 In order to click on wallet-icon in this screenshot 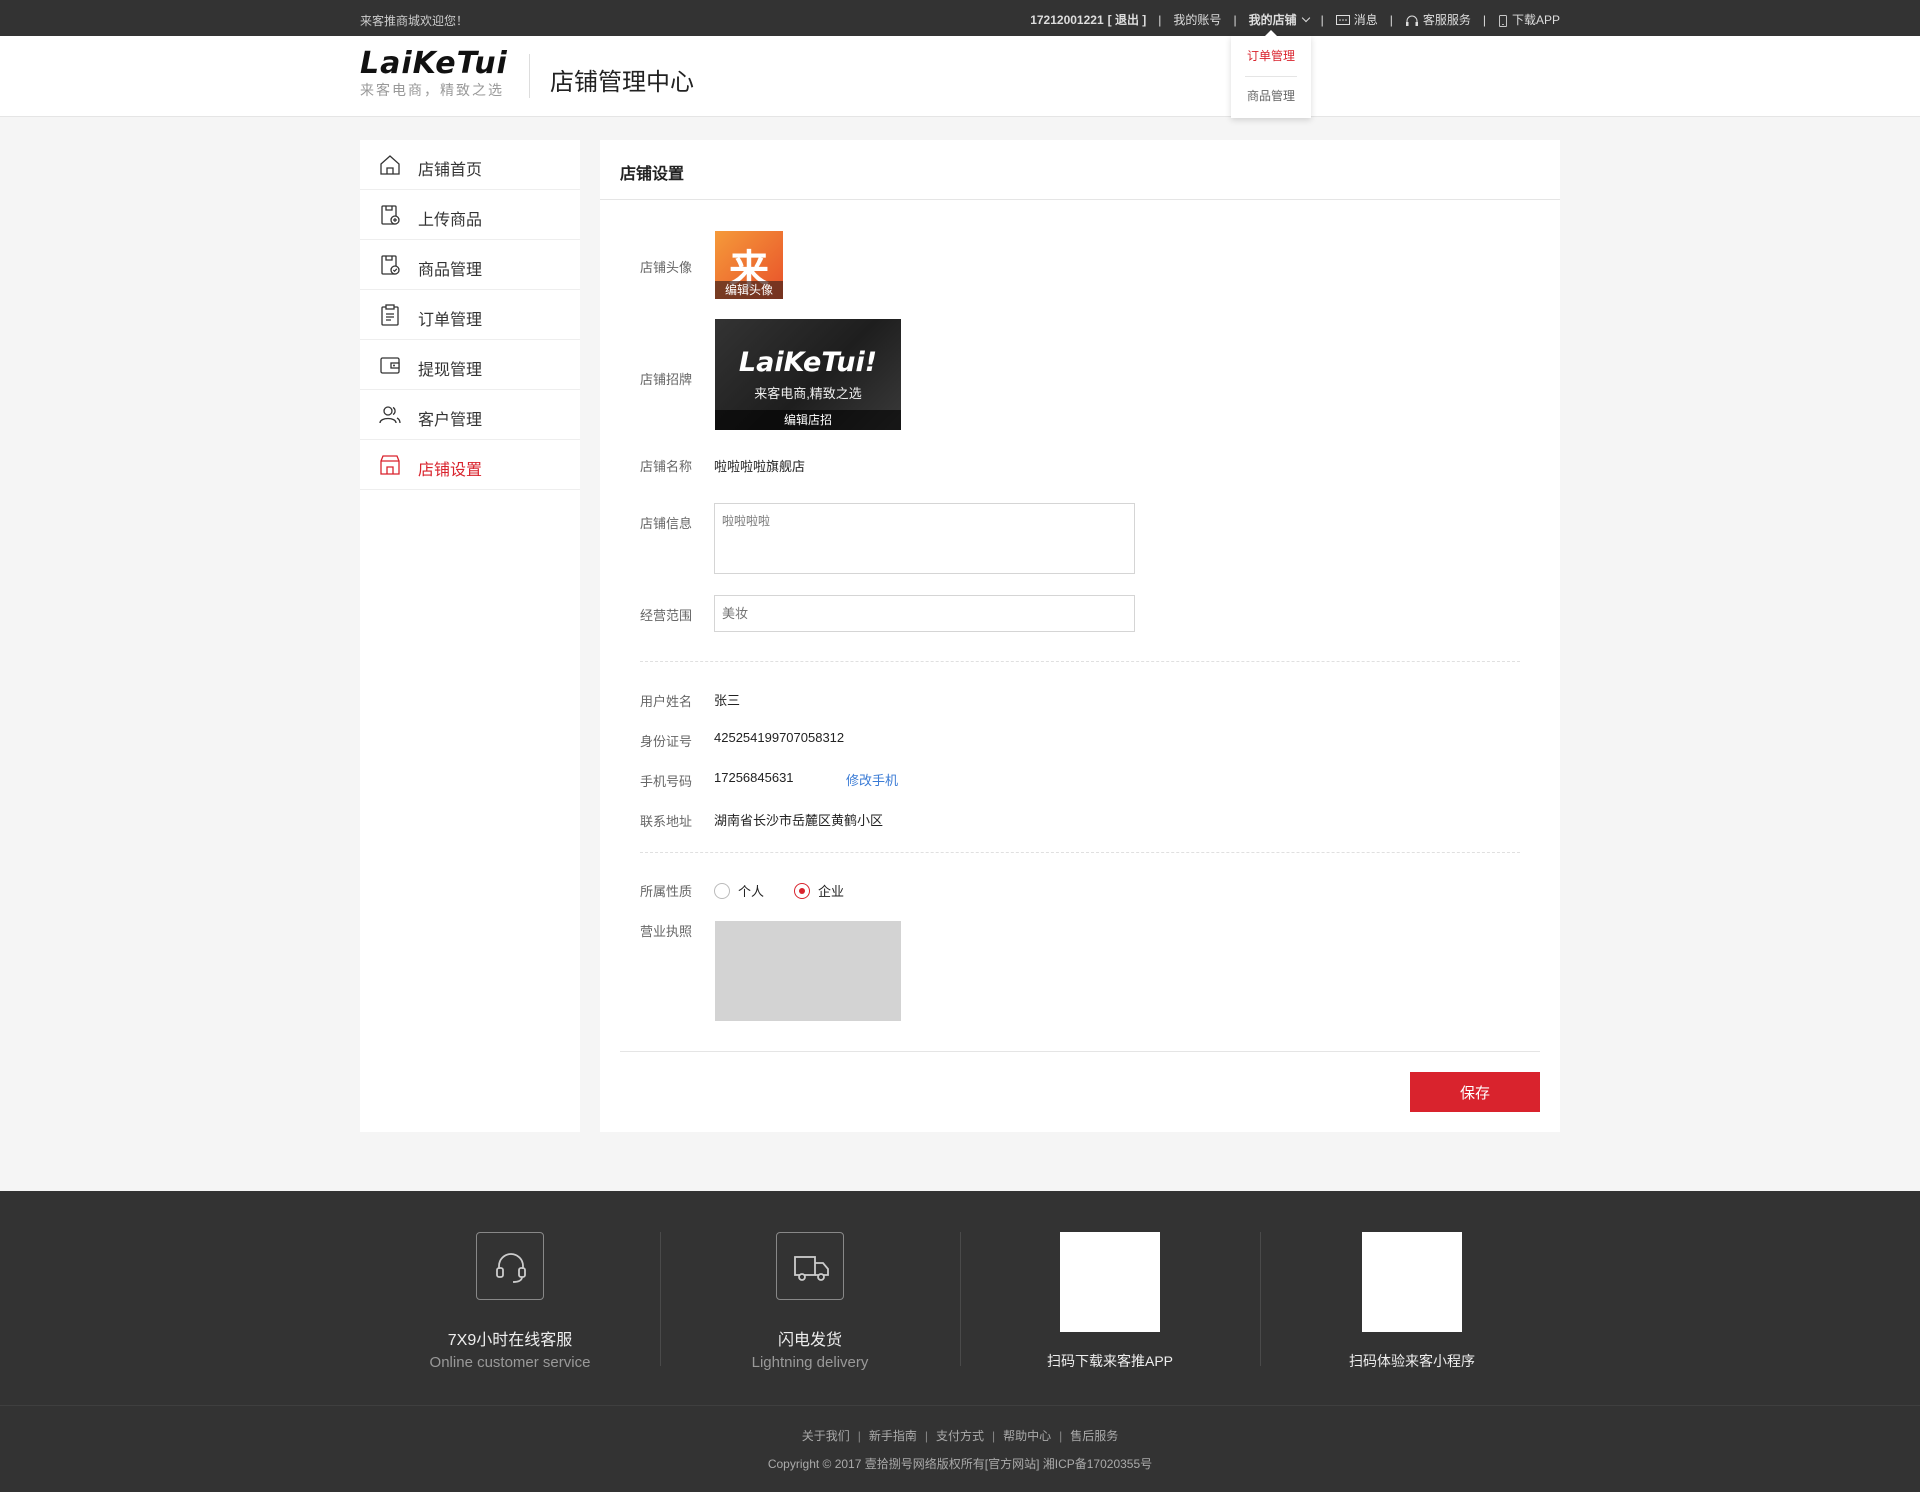, I will do `click(390, 365)`.